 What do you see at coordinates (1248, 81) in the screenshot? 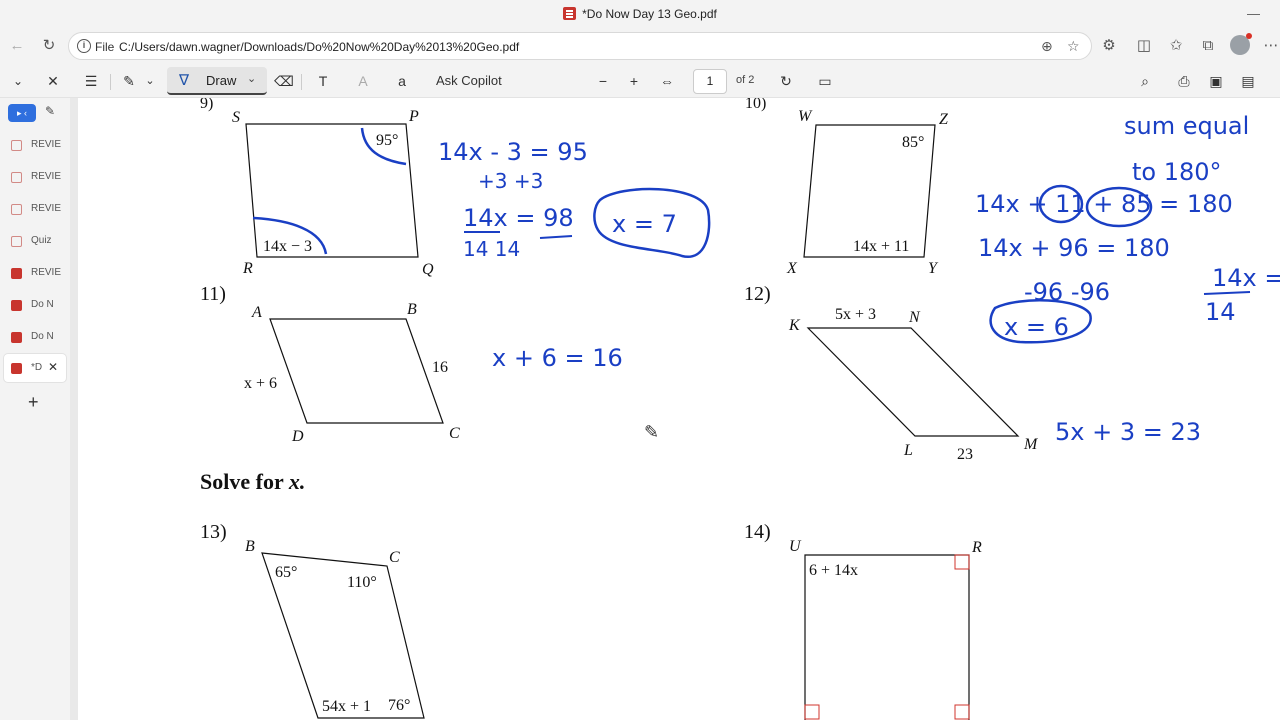
I see `save-as-icon: ▤` at bounding box center [1248, 81].